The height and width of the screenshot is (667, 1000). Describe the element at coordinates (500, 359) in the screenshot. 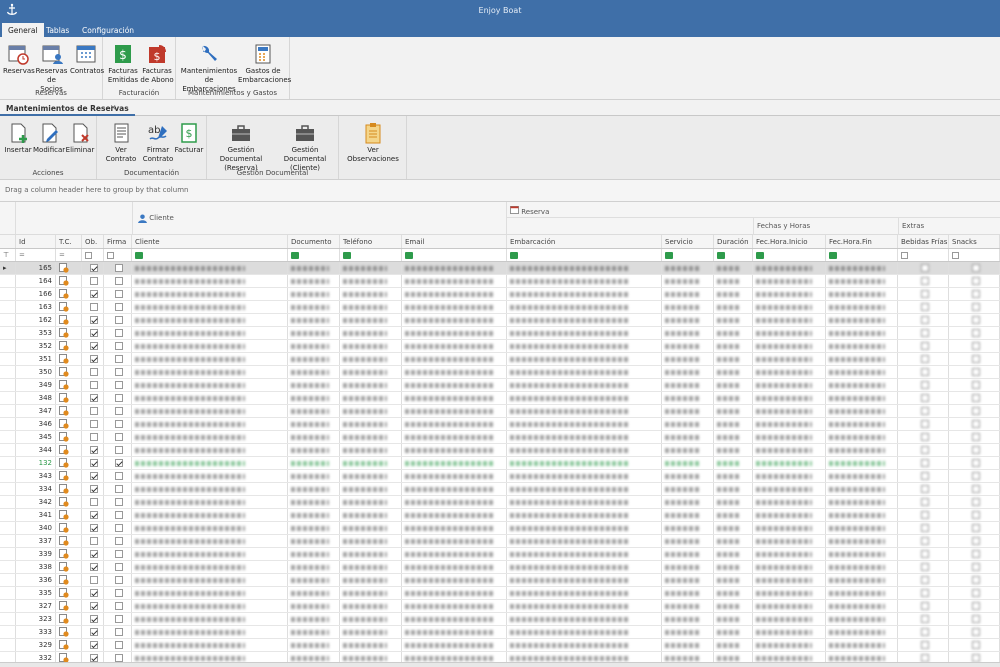

I see `table-row: 351` at that location.